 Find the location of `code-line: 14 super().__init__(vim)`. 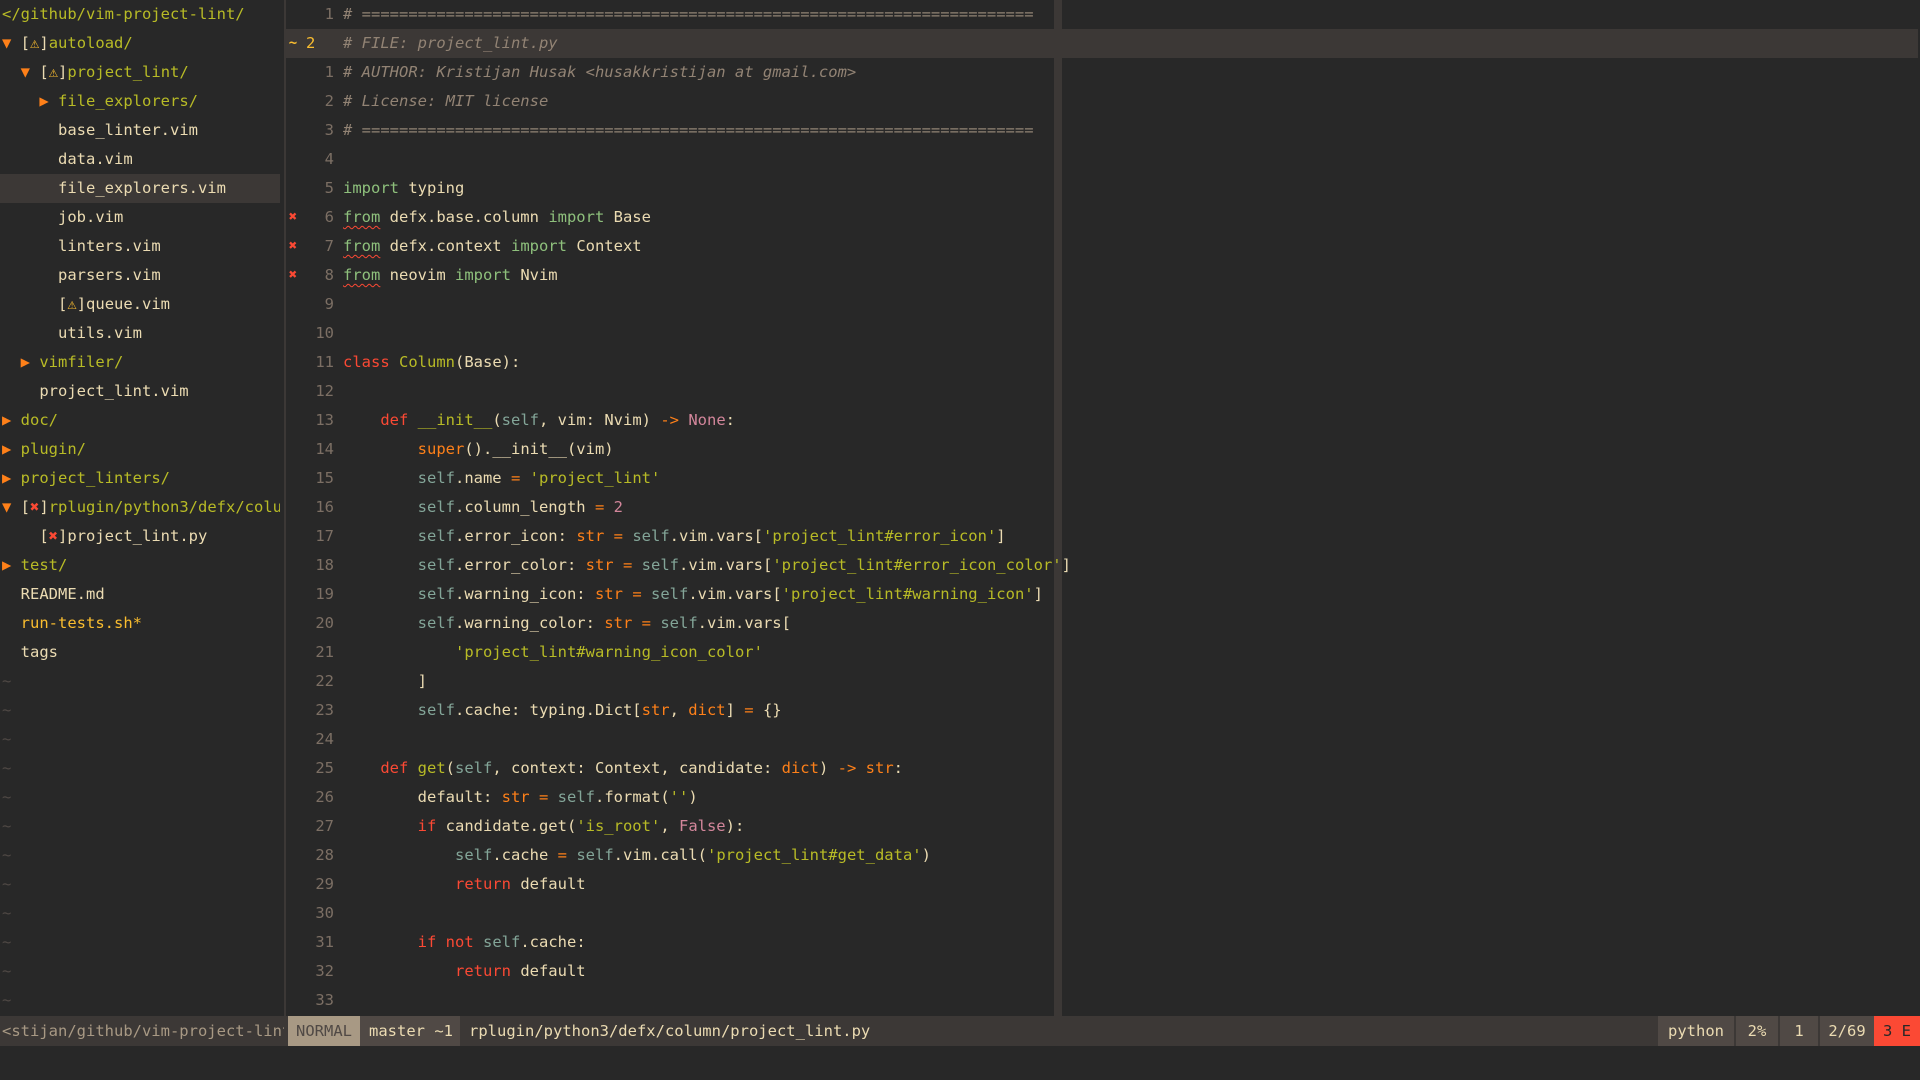

code-line: 14 super().__init__(vim) is located at coordinates (1103, 449).